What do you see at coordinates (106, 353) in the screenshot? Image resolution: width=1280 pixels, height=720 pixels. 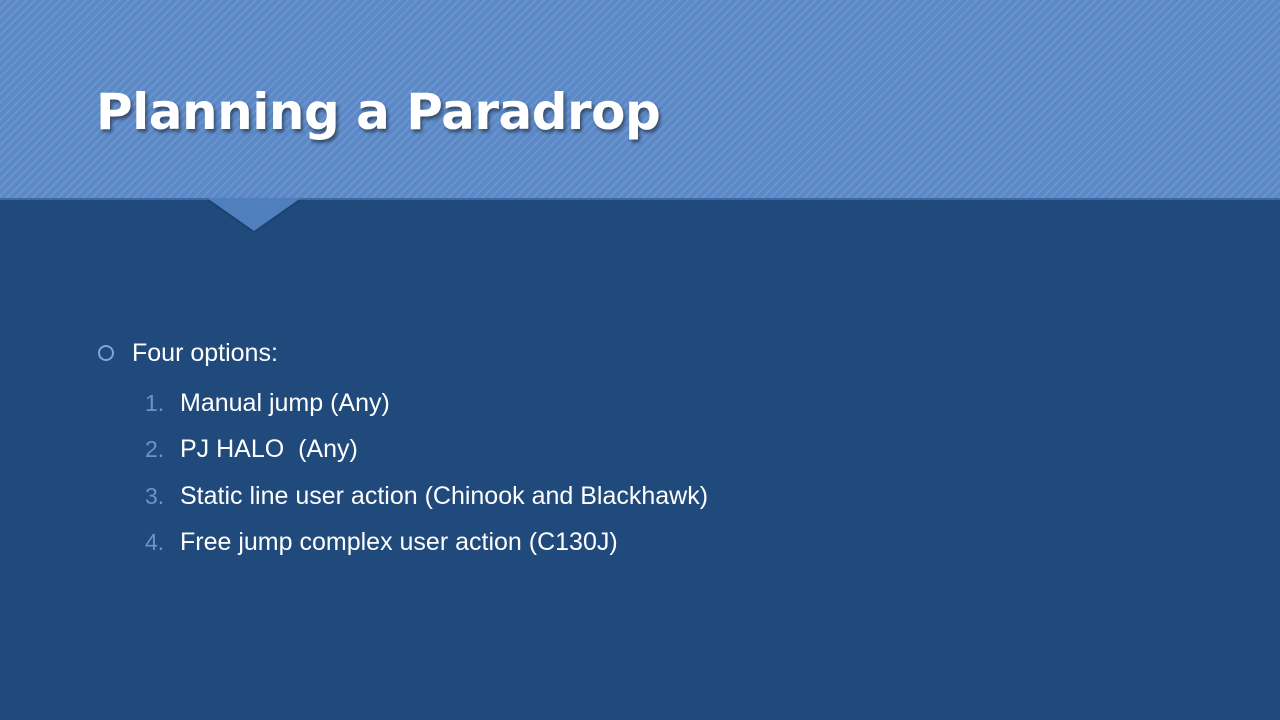 I see `hollow-circle-bullet-icon` at bounding box center [106, 353].